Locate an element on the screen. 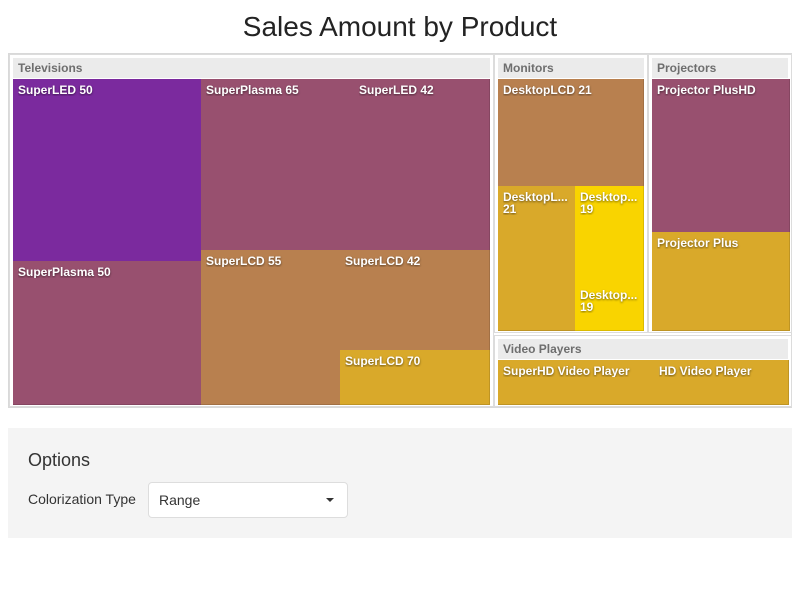  treemap-tile: SuperLCD 70 is located at coordinates (415, 377).